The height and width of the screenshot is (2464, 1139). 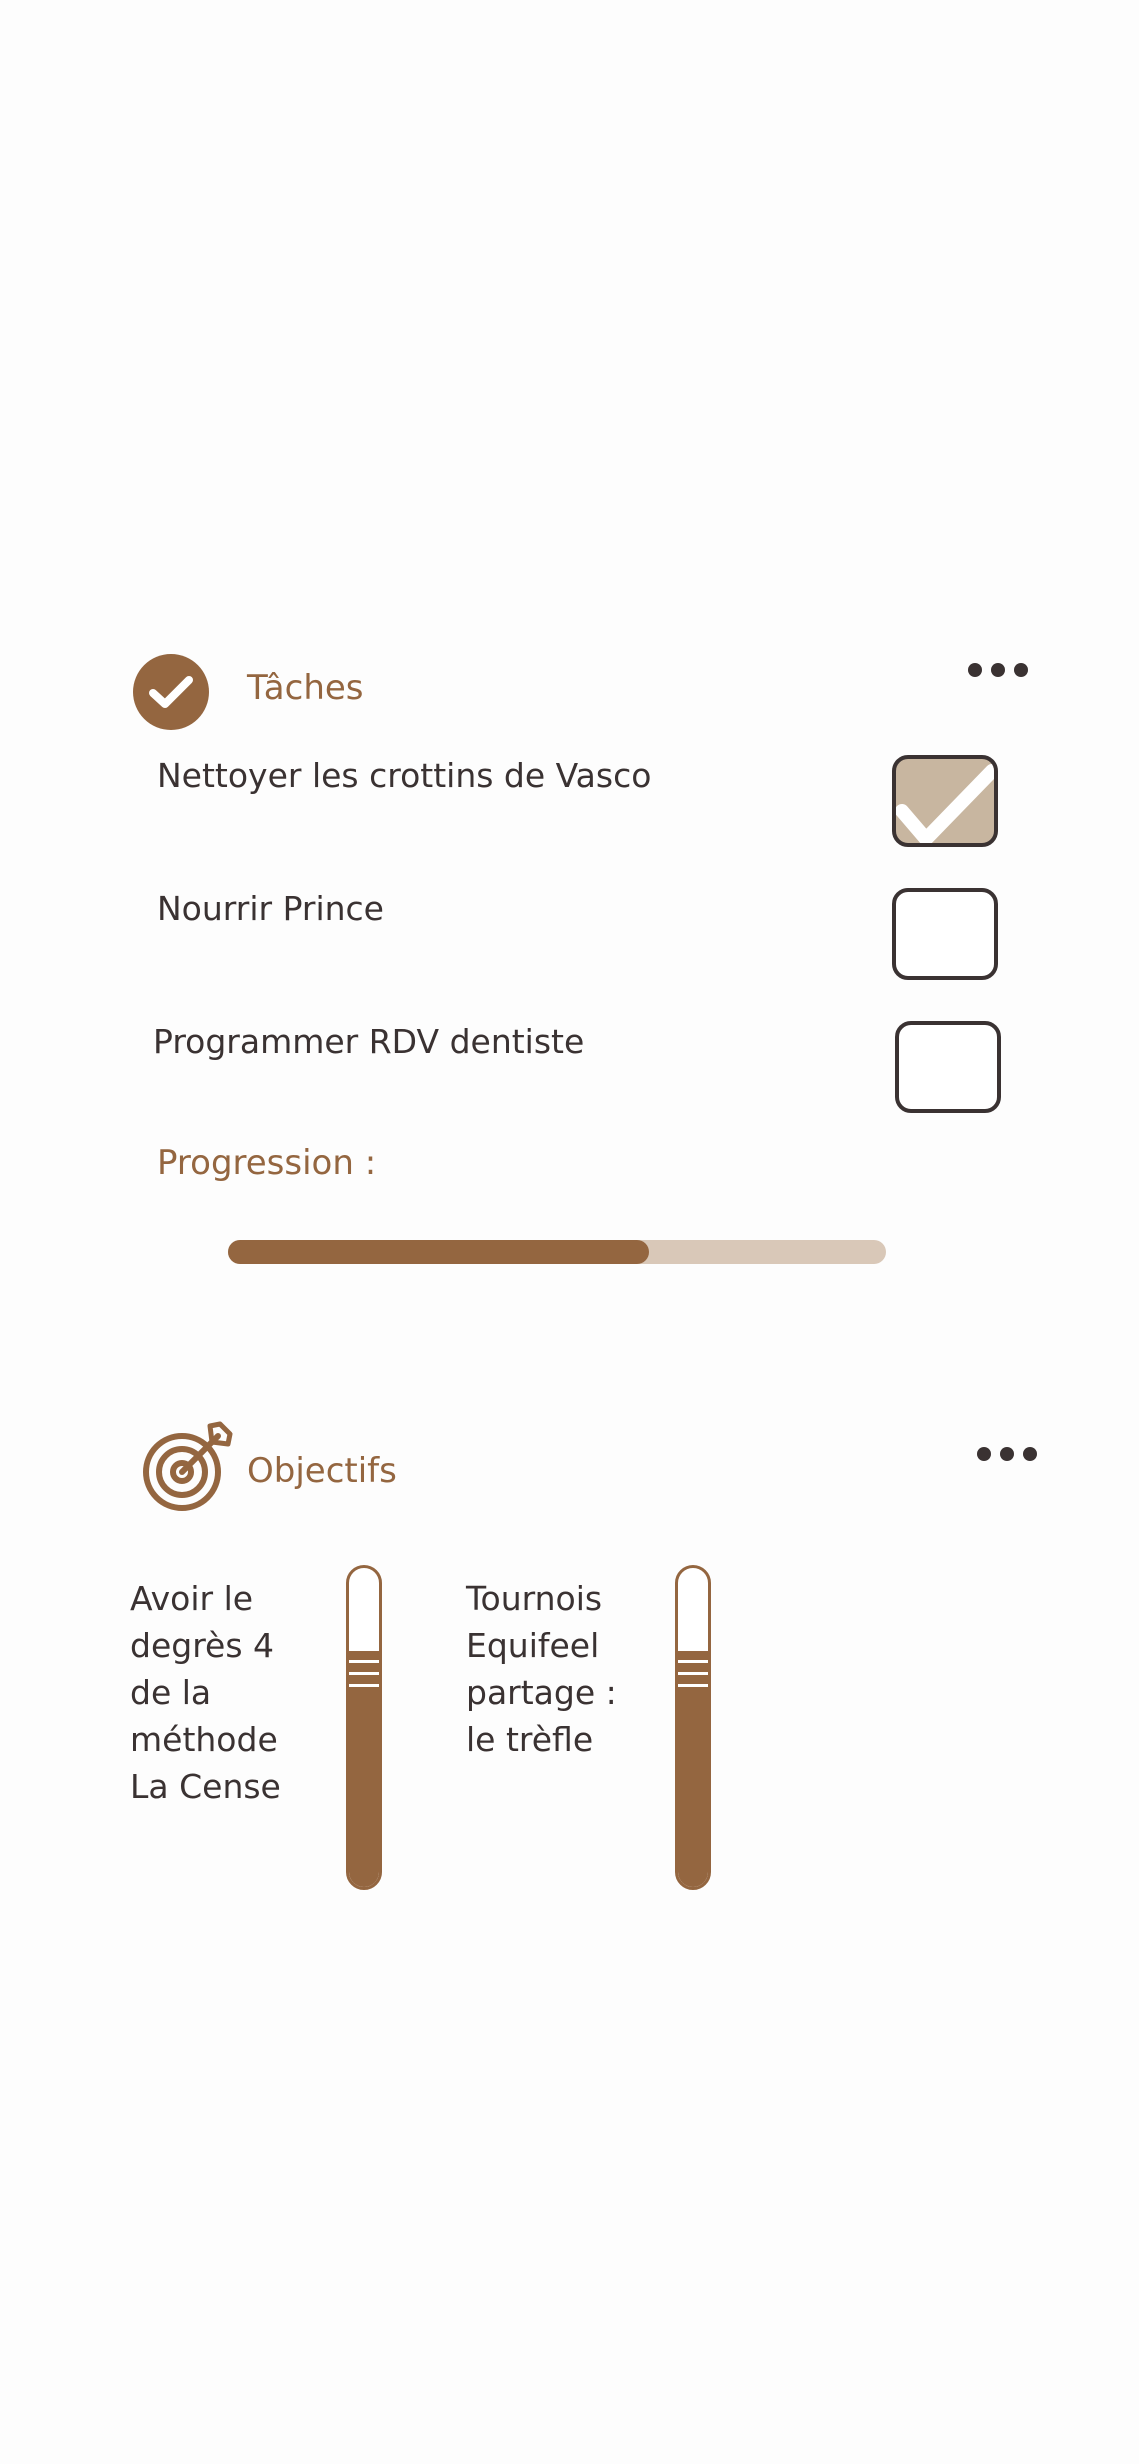 I want to click on target-arrow-icon, so click(x=188, y=1468).